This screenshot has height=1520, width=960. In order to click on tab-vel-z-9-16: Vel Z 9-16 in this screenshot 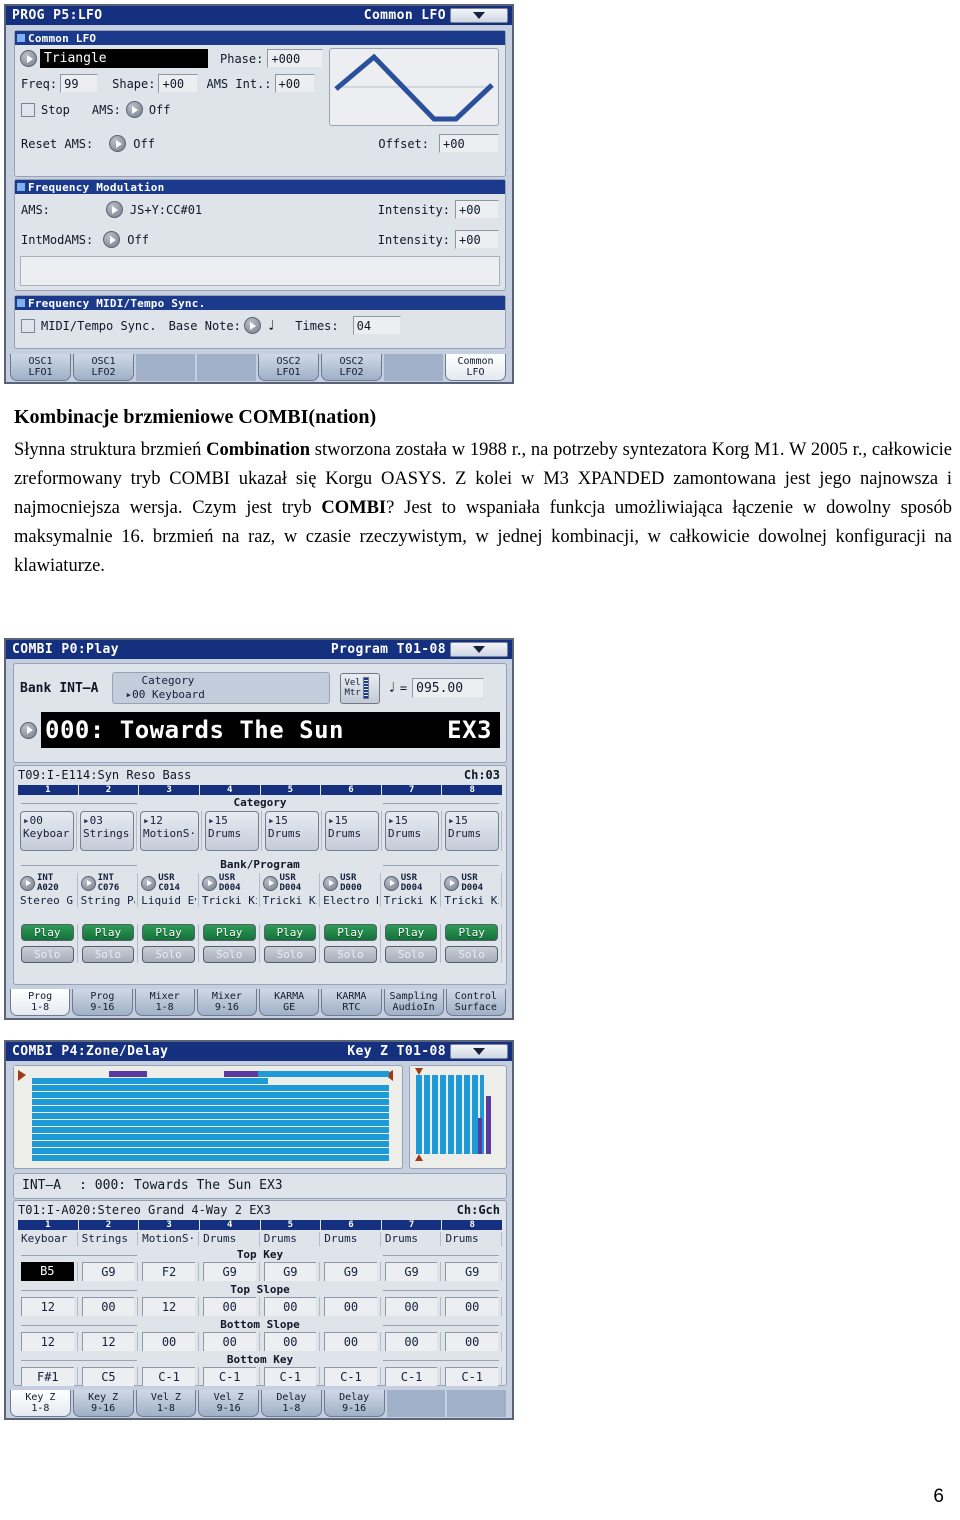, I will do `click(228, 1403)`.